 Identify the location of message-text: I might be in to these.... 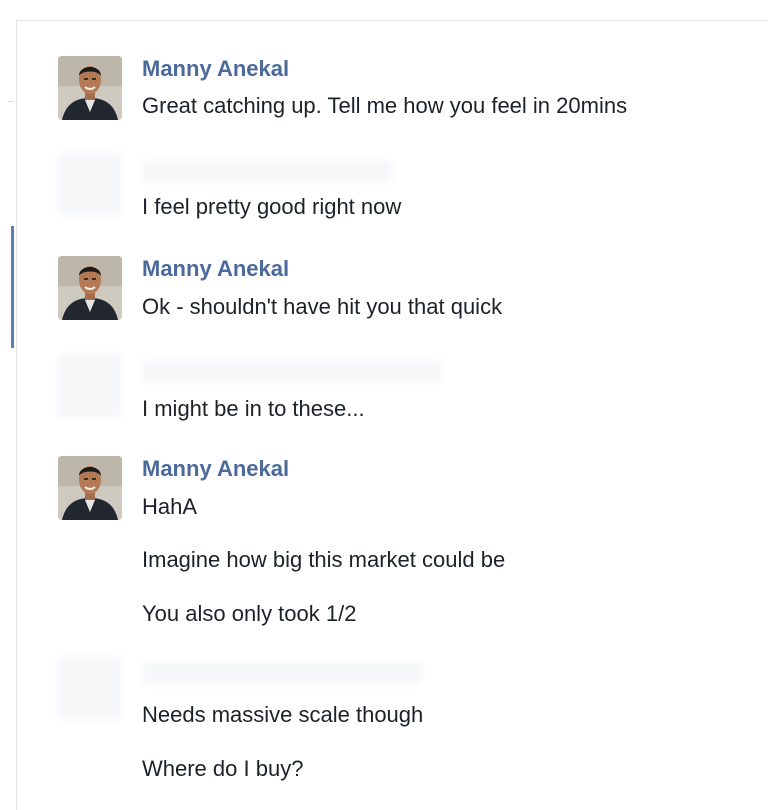
(253, 408).